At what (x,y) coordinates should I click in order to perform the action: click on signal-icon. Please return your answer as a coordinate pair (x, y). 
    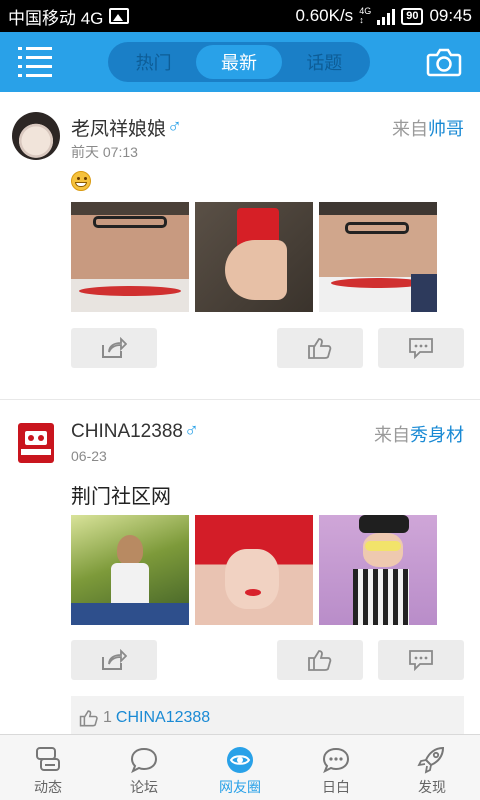
    Looking at the image, I should click on (386, 16).